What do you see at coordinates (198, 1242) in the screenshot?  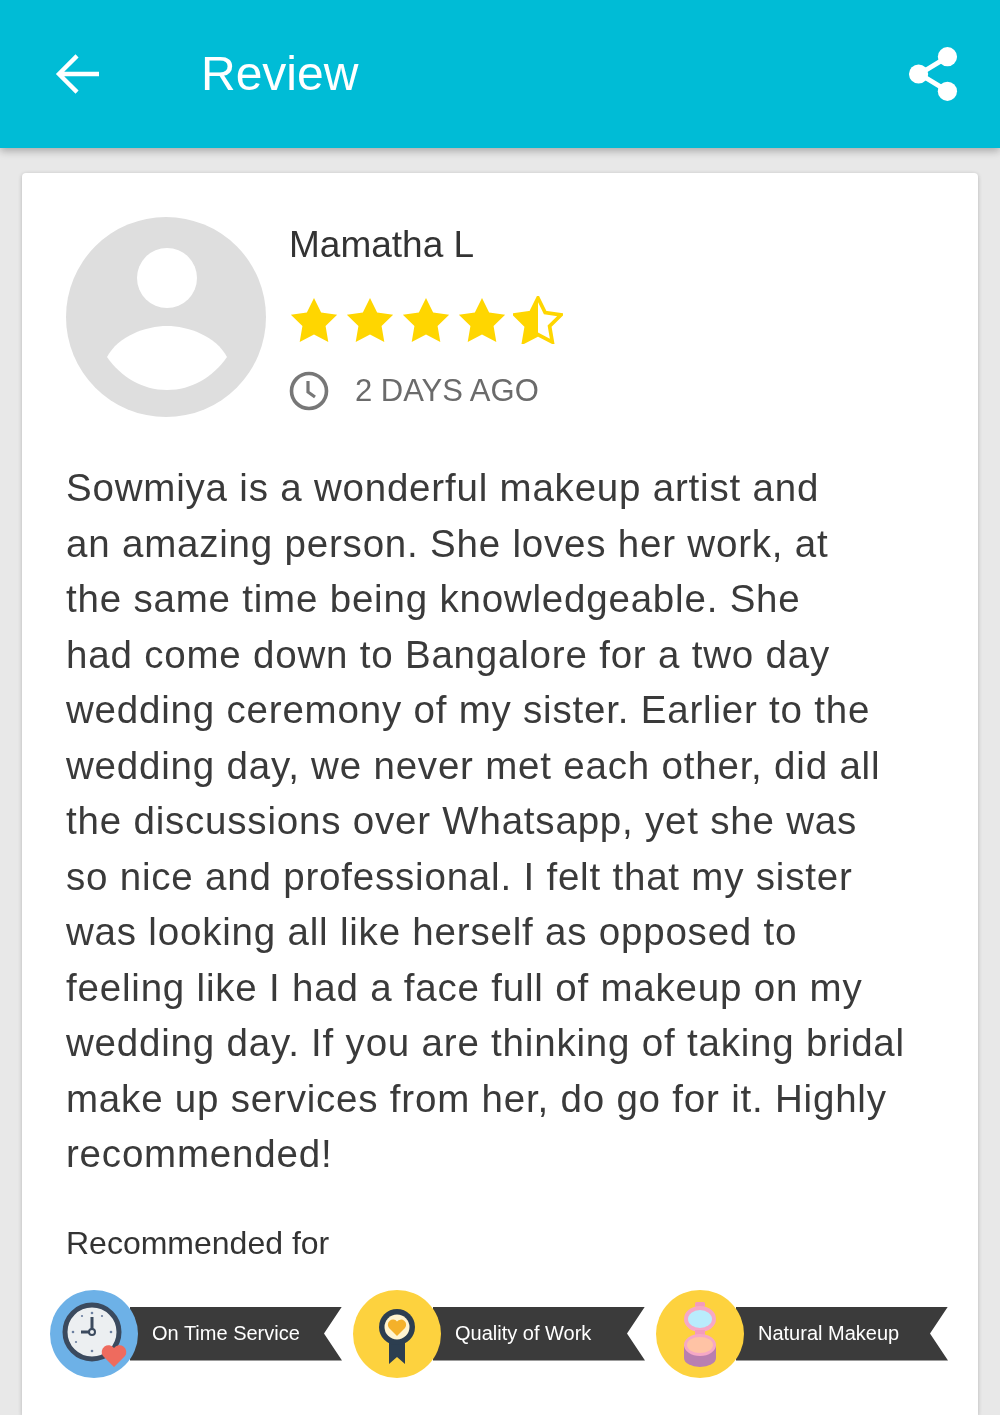 I see `recommended-heading: Recommended for` at bounding box center [198, 1242].